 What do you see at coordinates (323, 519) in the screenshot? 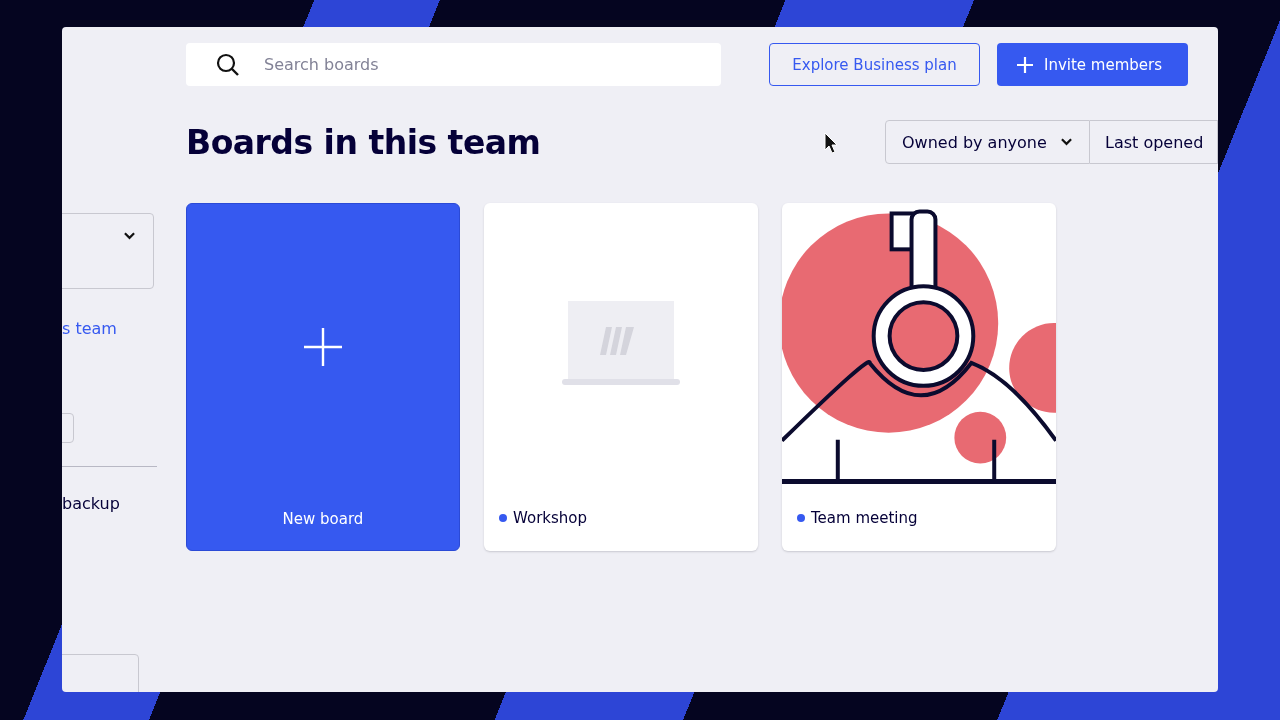
I see `card-label: New board` at bounding box center [323, 519].